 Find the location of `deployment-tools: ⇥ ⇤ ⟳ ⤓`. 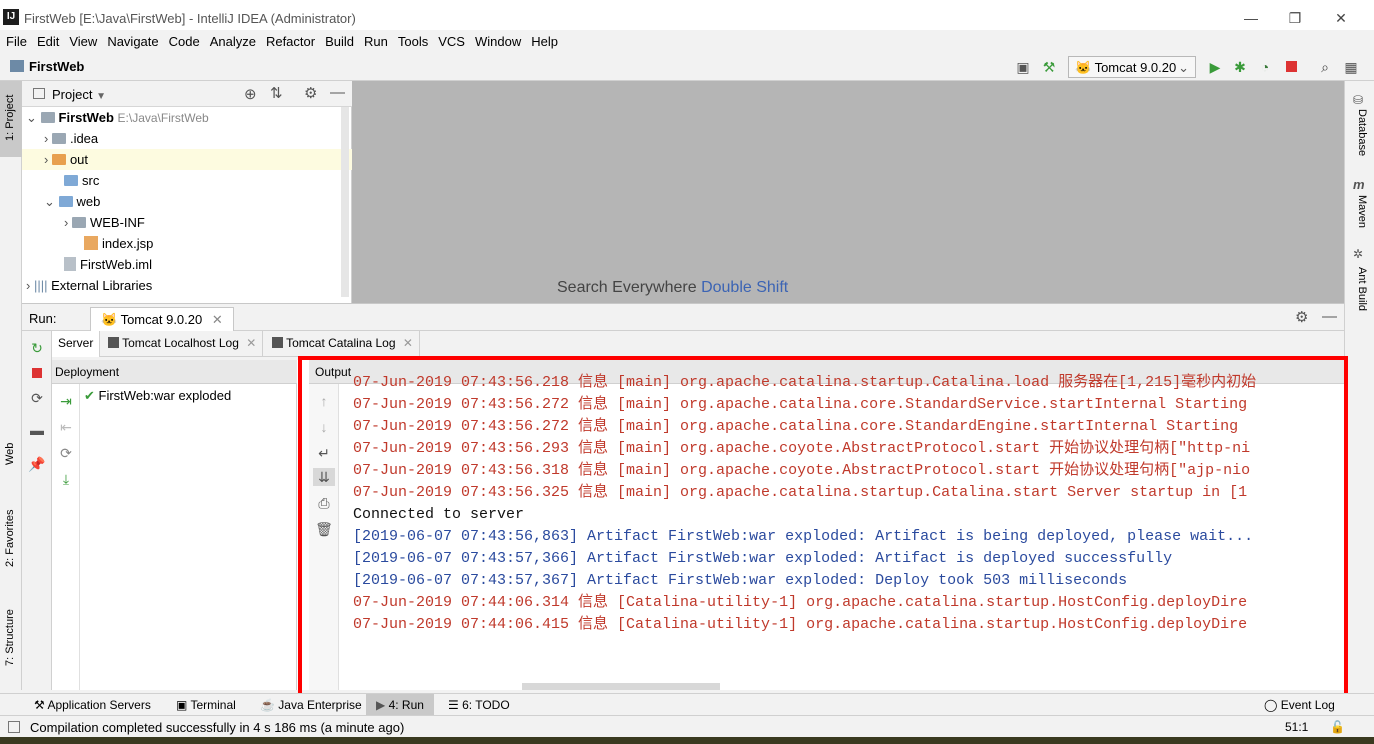

deployment-tools: ⇥ ⇤ ⟳ ⤓ is located at coordinates (66, 537).